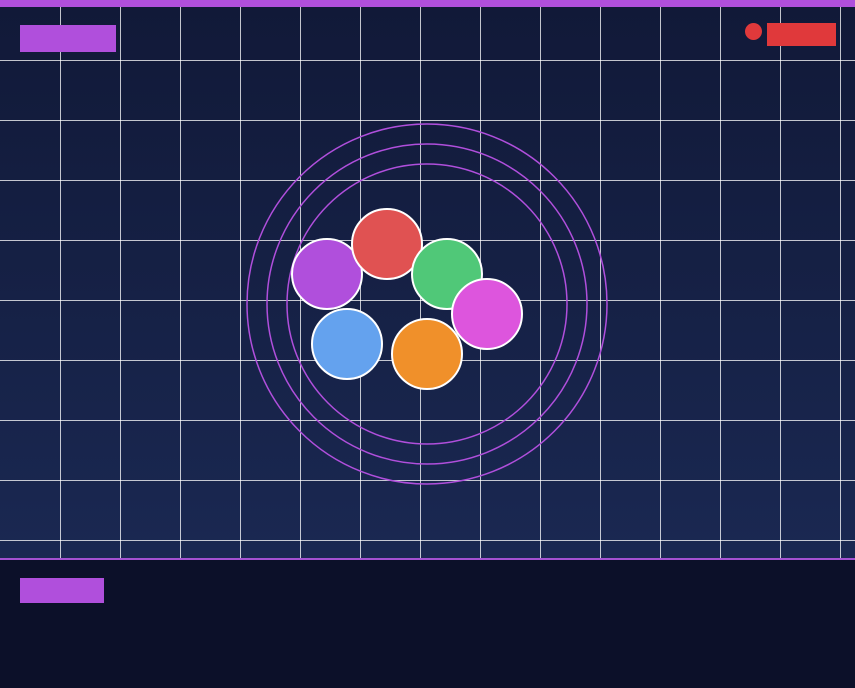  What do you see at coordinates (427, 354) in the screenshot?
I see `orange-ball` at bounding box center [427, 354].